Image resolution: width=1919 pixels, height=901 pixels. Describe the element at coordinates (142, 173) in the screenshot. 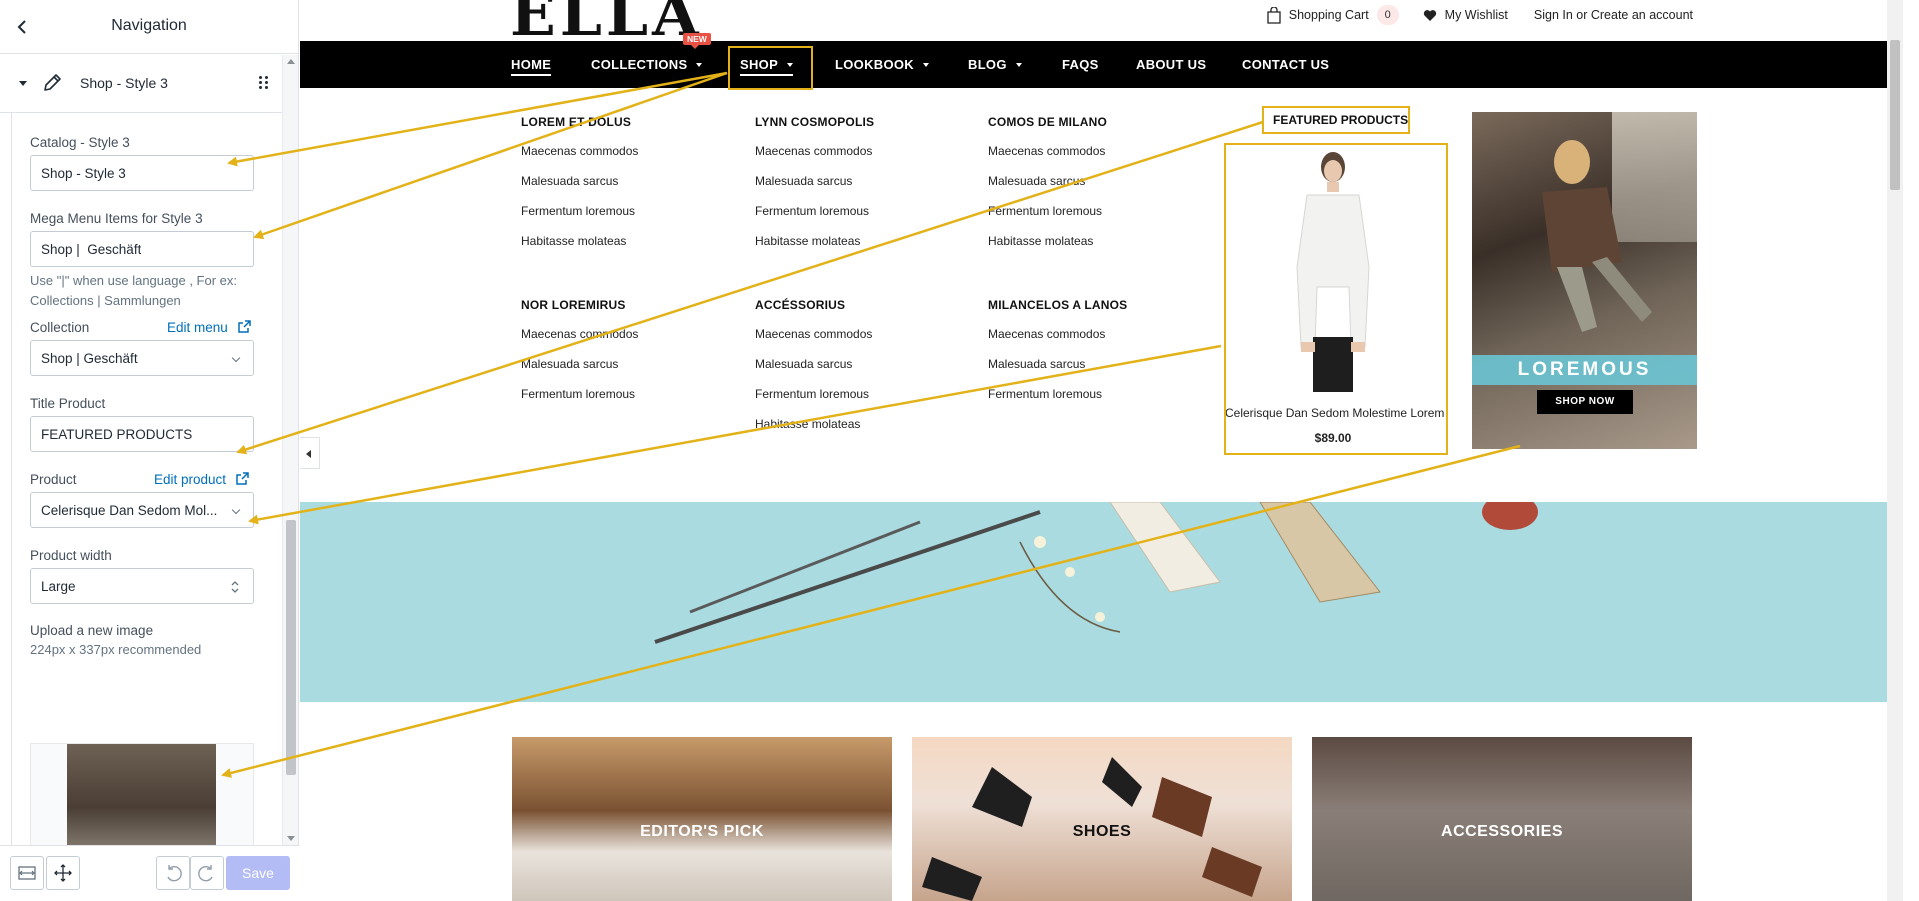

I see `catalog-input: Shop - Style 3` at that location.